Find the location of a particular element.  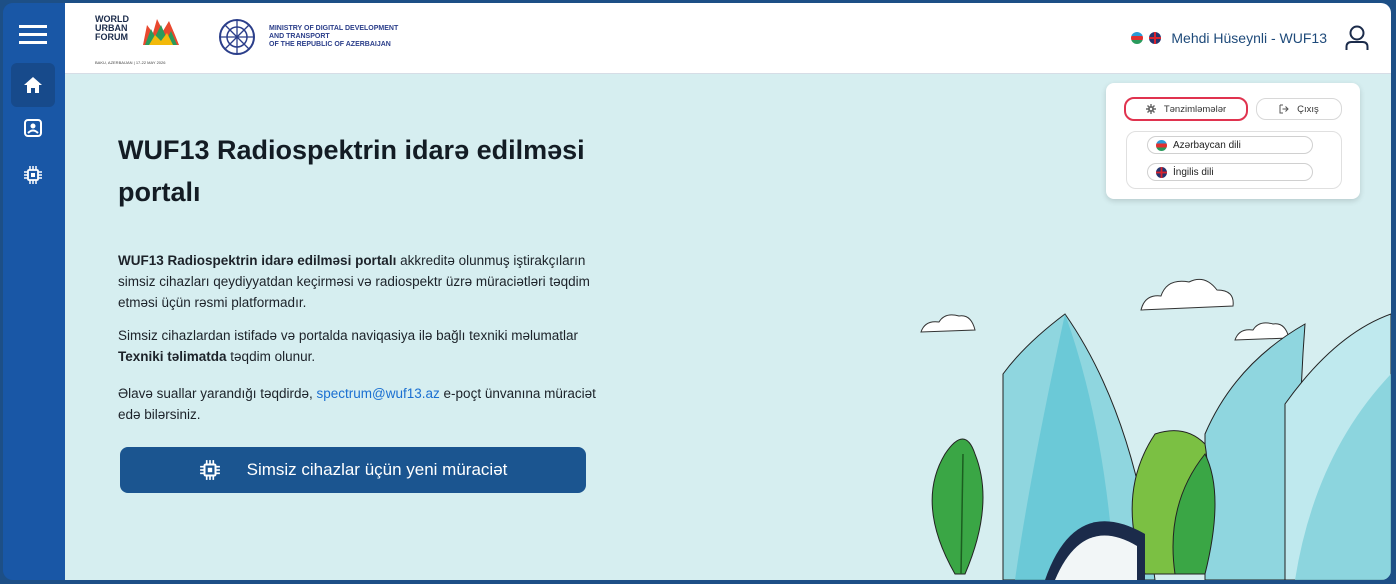

user-icon is located at coordinates (1357, 38).